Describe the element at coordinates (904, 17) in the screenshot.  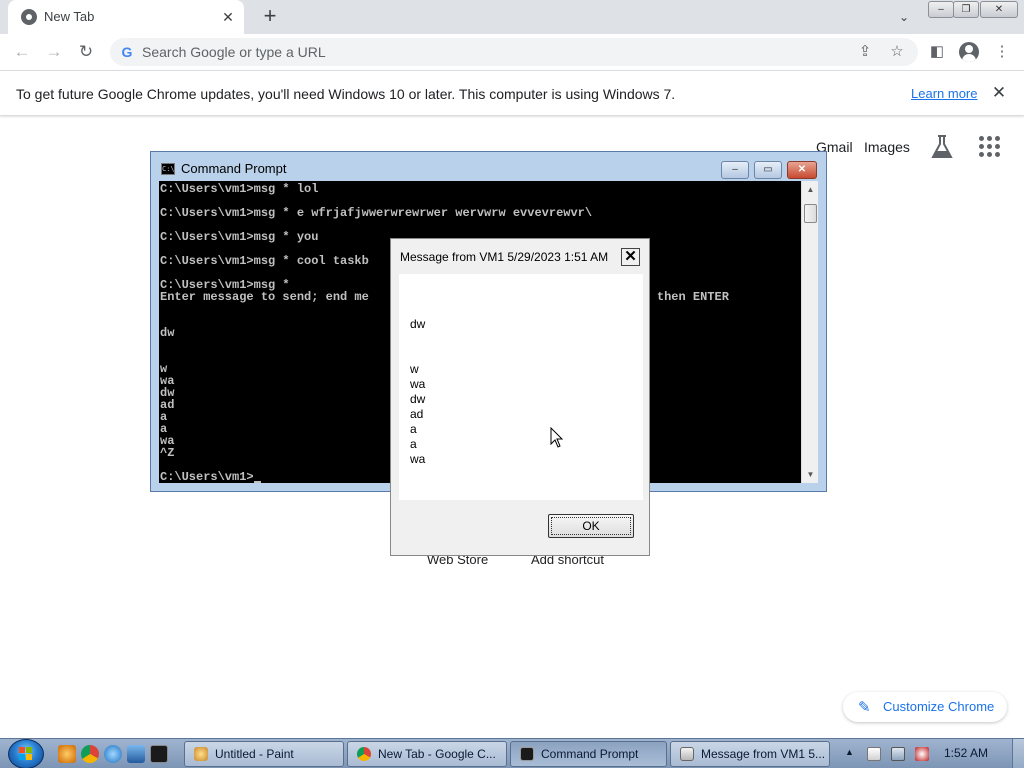
I see `tab-search-icon: ⌄` at that location.